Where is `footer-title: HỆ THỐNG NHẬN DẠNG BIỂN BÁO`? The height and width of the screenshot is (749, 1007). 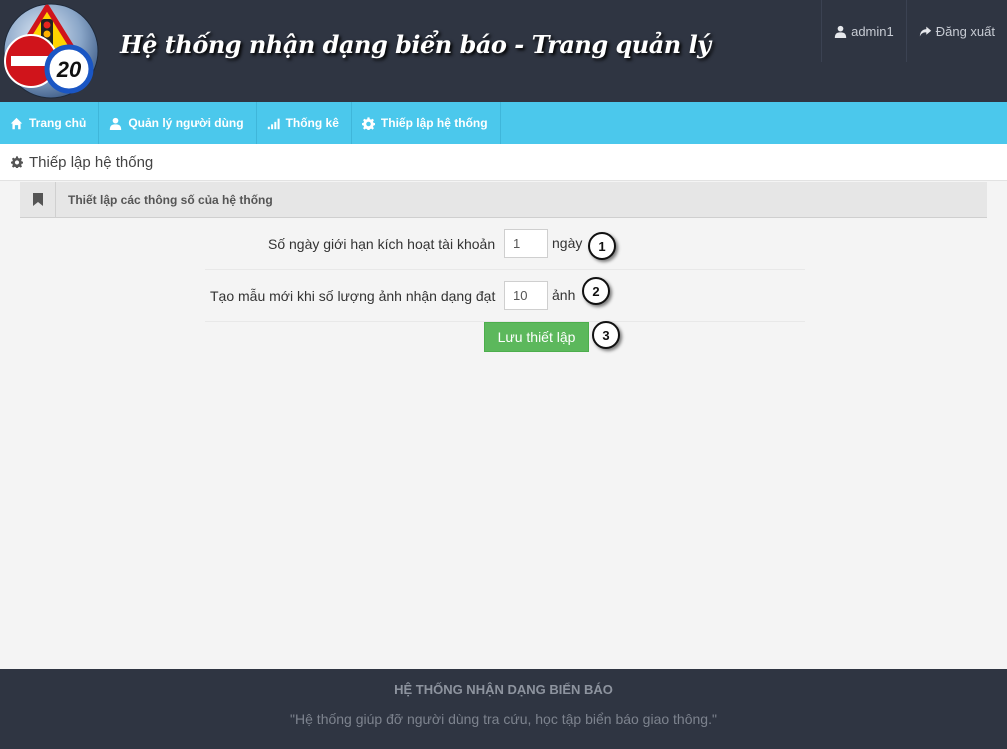 footer-title: HỆ THỐNG NHẬN DẠNG BIỂN BÁO is located at coordinates (503, 689).